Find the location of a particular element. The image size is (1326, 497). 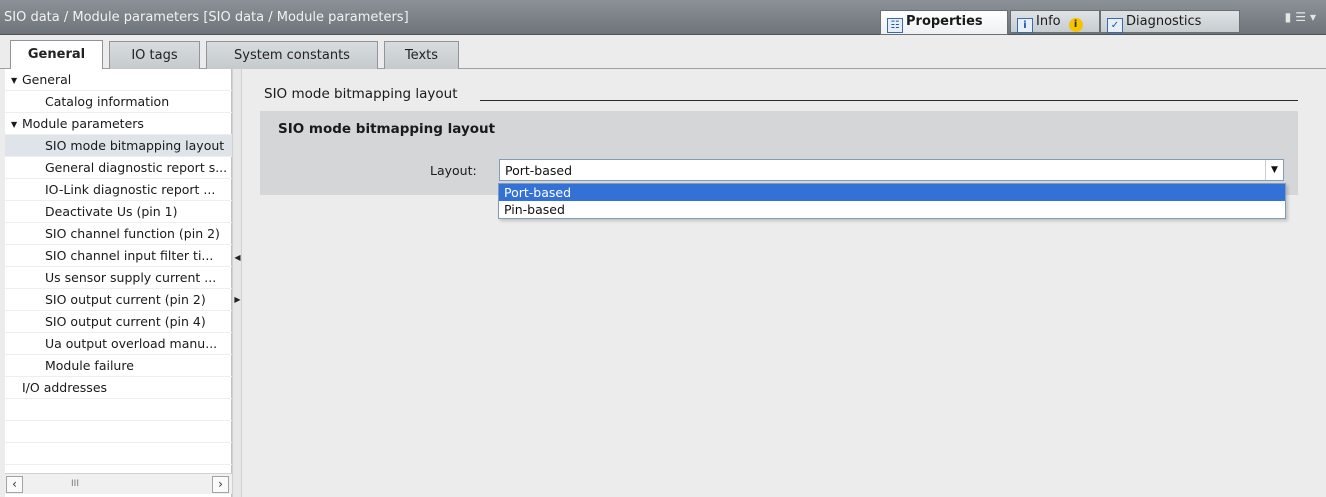

menu-lines-icon: ☰ is located at coordinates (1302, 17).